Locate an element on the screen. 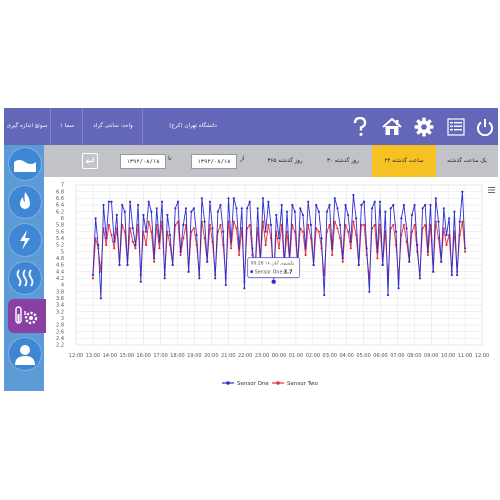 This screenshot has width=500, height=500. apply-button is located at coordinates (90, 161).